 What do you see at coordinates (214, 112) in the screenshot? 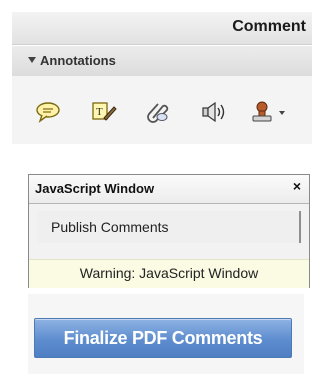
I see `record-audio-icon` at bounding box center [214, 112].